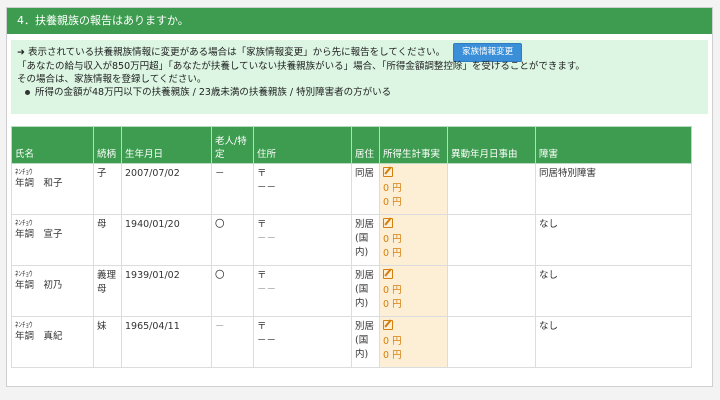 Image resolution: width=720 pixels, height=400 pixels. Describe the element at coordinates (166, 291) in the screenshot. I see `dob-cell: 1939/01/02` at that location.